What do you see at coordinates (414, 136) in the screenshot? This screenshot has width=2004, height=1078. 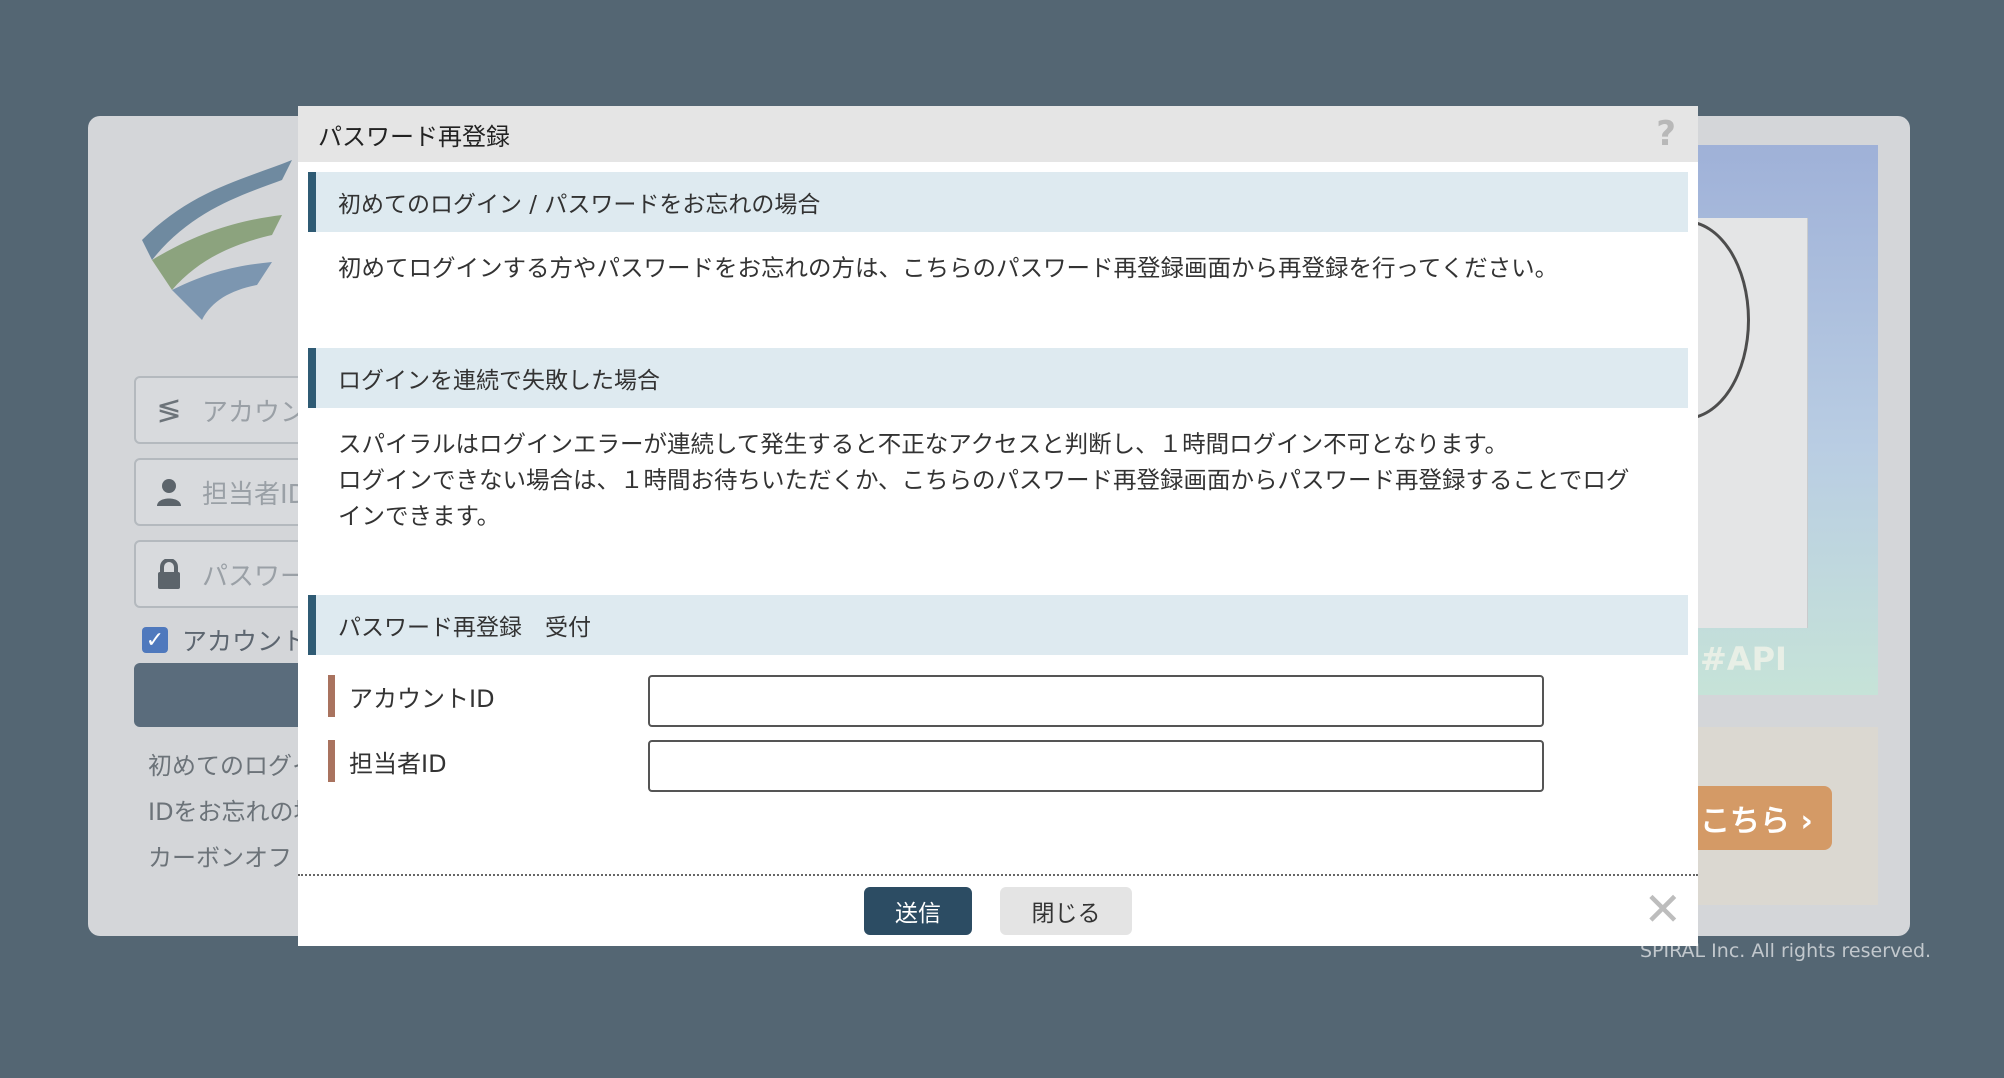 I see `modal-title: パスワード再登録` at bounding box center [414, 136].